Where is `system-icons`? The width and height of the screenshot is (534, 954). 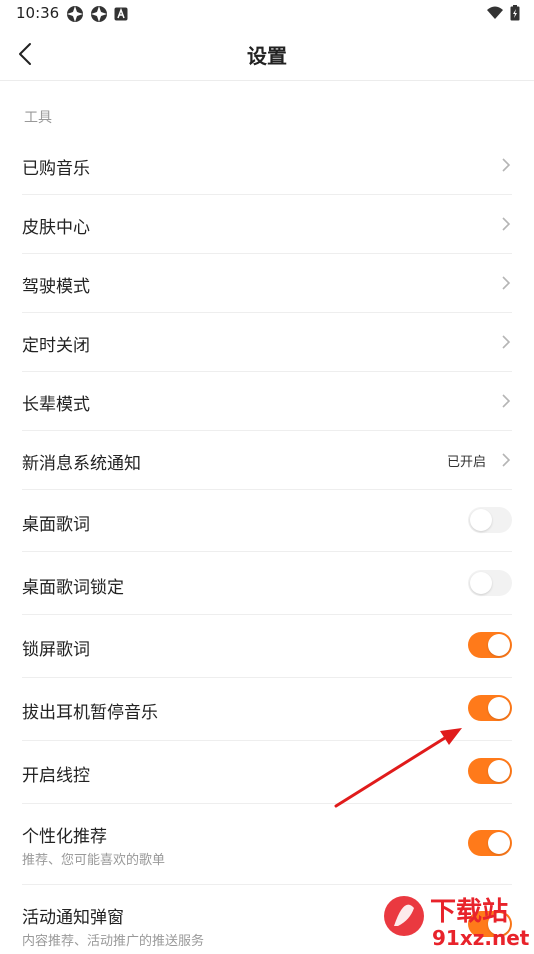 system-icons is located at coordinates (503, 13).